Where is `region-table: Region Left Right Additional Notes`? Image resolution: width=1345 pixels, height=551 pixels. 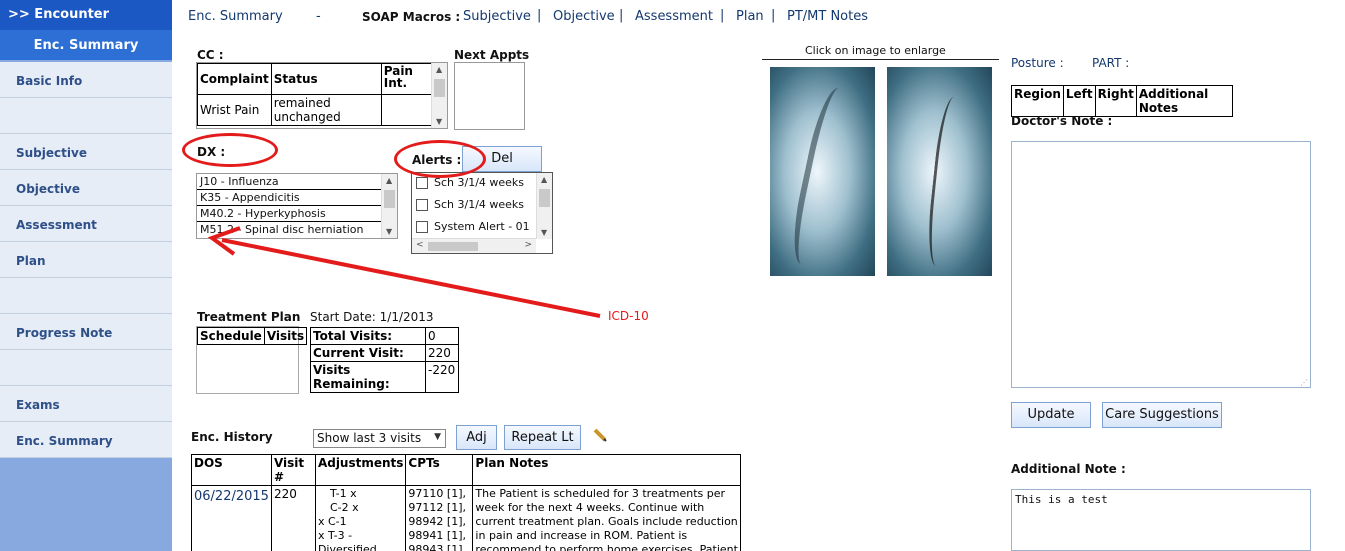 region-table: Region Left Right Additional Notes is located at coordinates (1122, 101).